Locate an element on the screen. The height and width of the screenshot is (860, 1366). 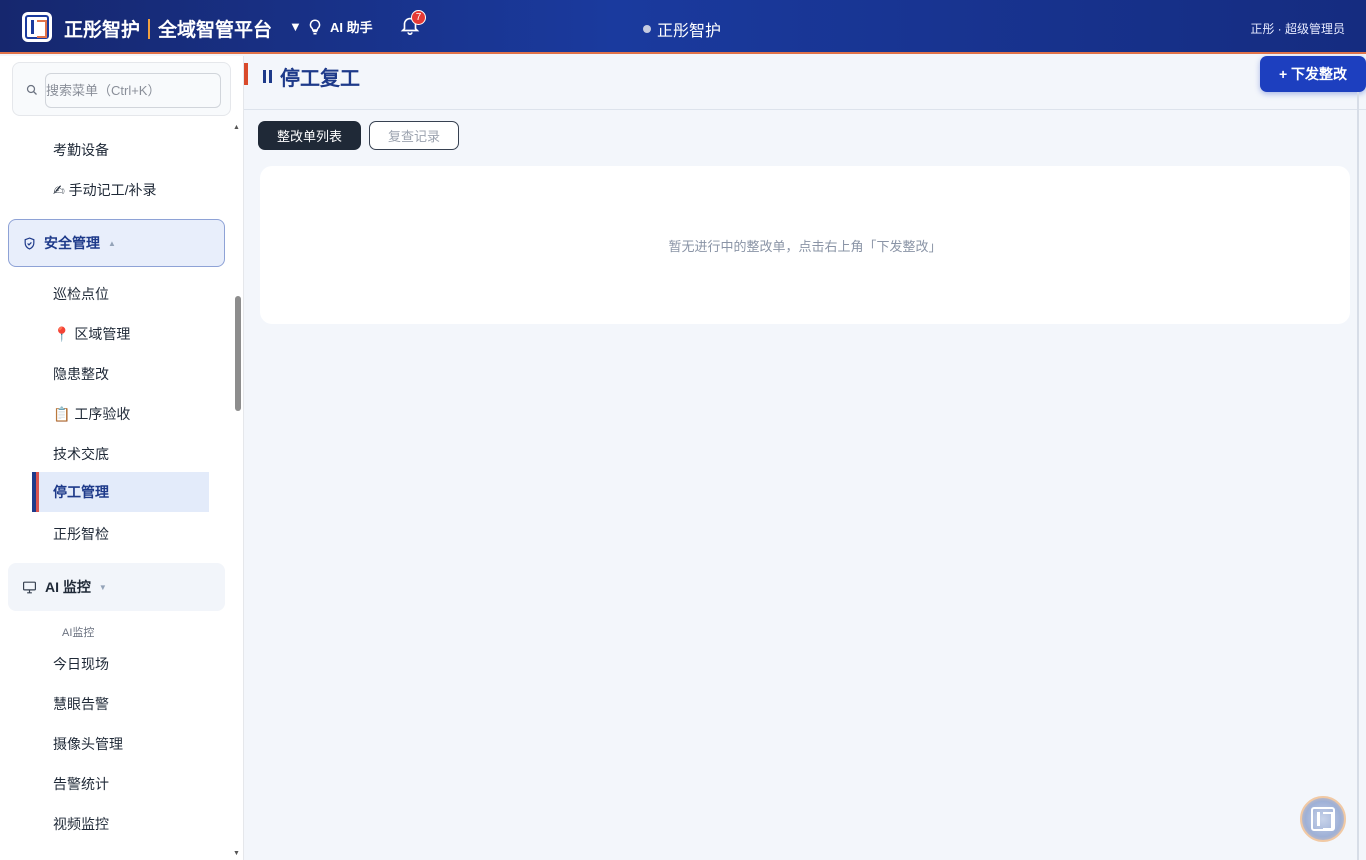
ai-assistant-label: AI 助手 is located at coordinates (351, 27).